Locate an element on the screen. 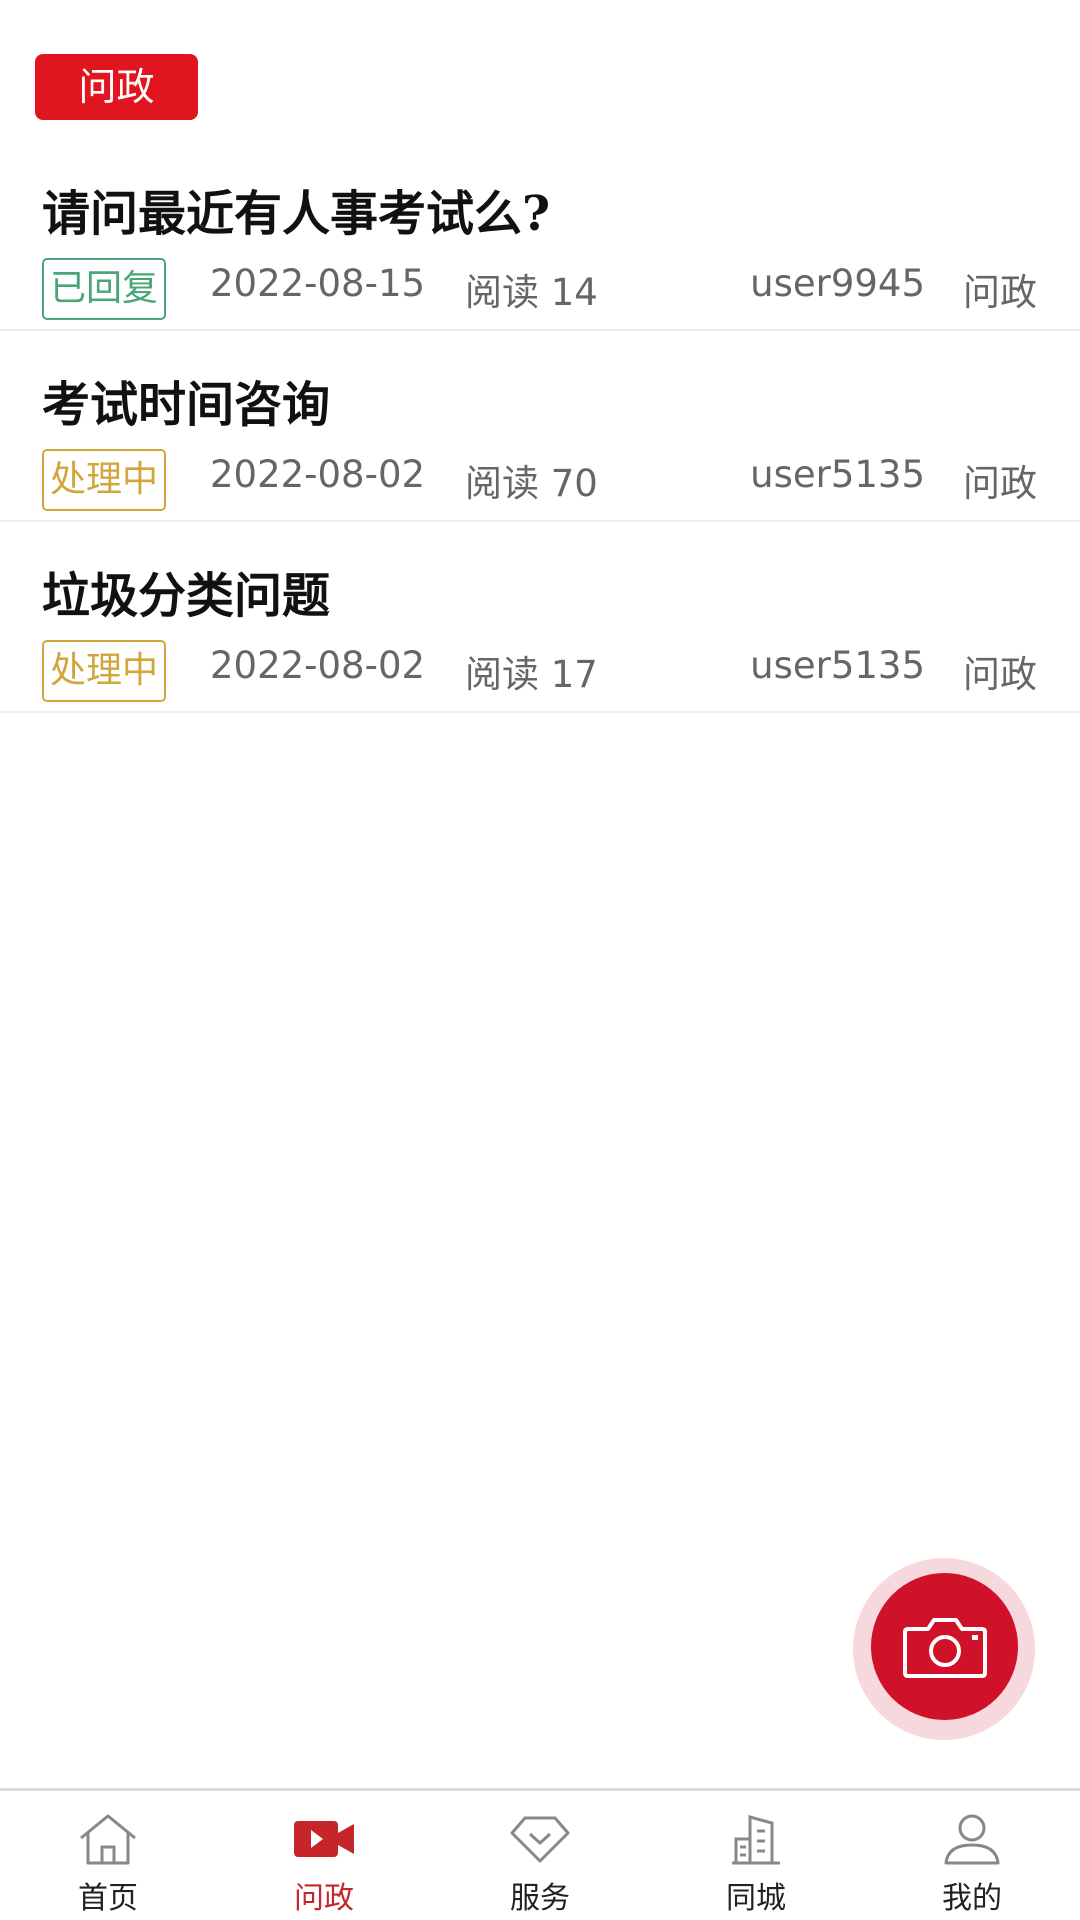 The image size is (1080, 1920). tab-mine: 我的 is located at coordinates (972, 1855).